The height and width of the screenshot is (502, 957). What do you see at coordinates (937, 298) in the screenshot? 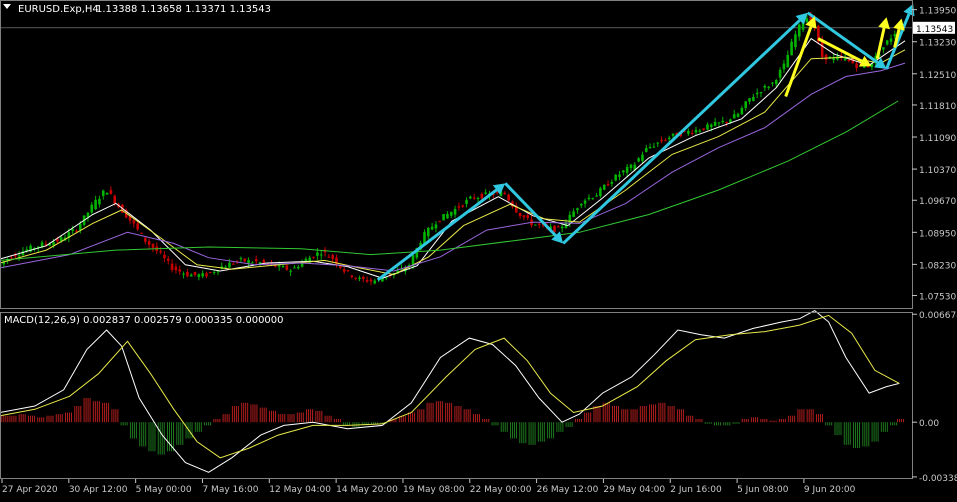
I see `price-tick-label: 1.07530` at bounding box center [937, 298].